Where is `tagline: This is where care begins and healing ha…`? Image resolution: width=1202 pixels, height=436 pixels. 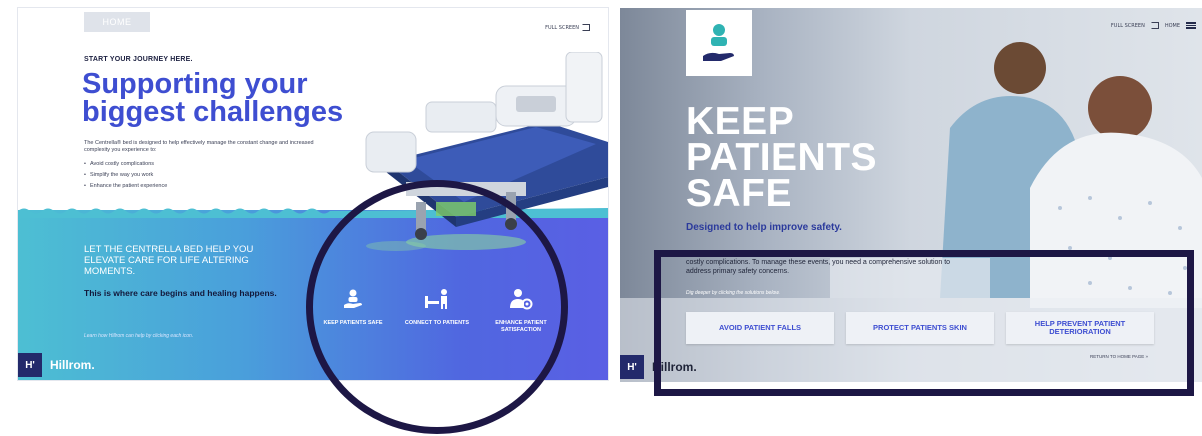
tagline: This is where care begins and healing ha… is located at coordinates (180, 293).